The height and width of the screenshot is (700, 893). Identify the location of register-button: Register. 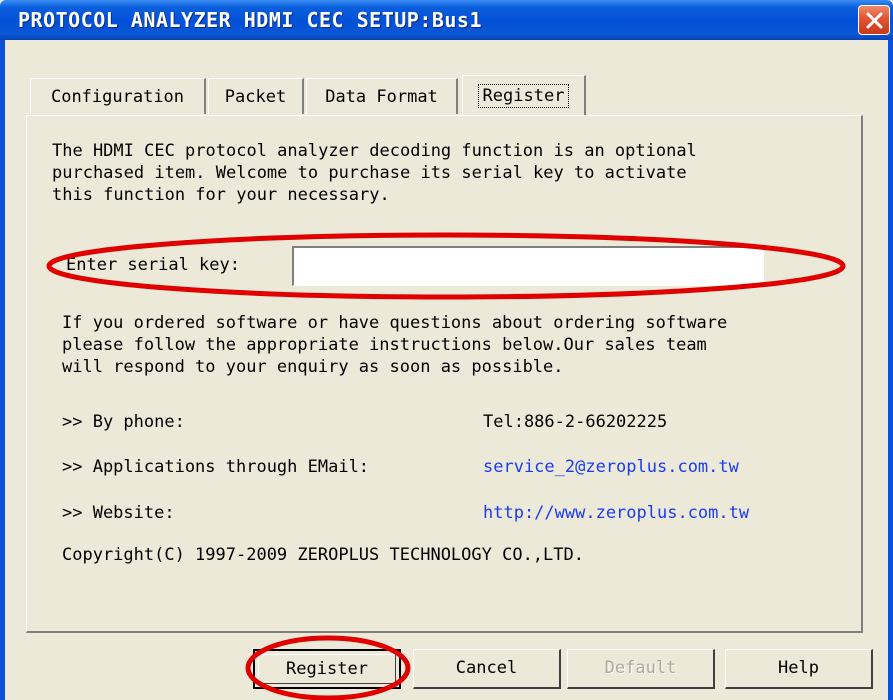
(327, 669).